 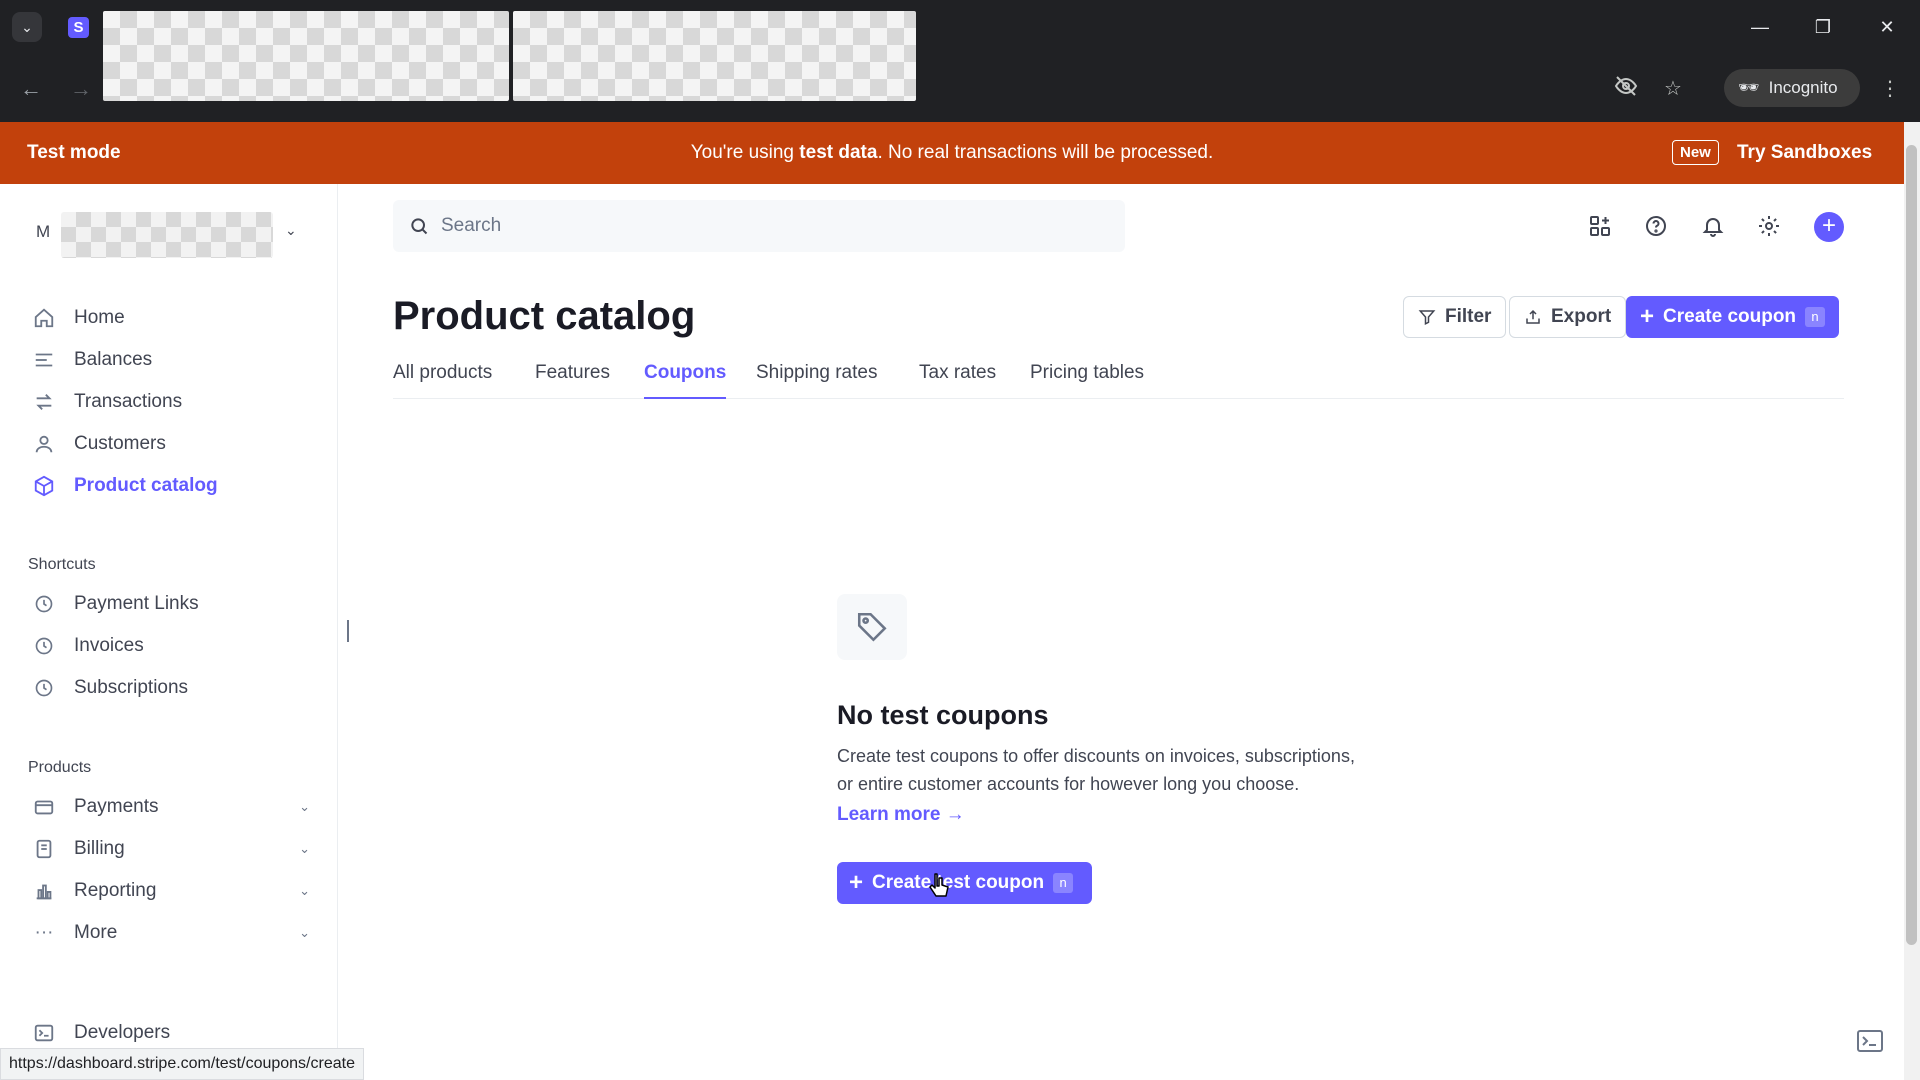 I want to click on reporting-icon, so click(x=44, y=891).